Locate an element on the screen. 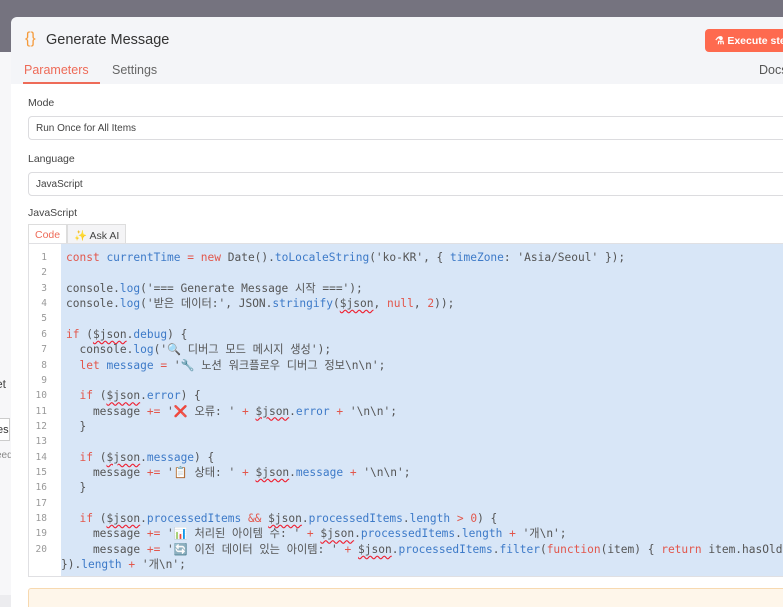 This screenshot has height=607, width=783. line-number: 18 is located at coordinates (41, 519).